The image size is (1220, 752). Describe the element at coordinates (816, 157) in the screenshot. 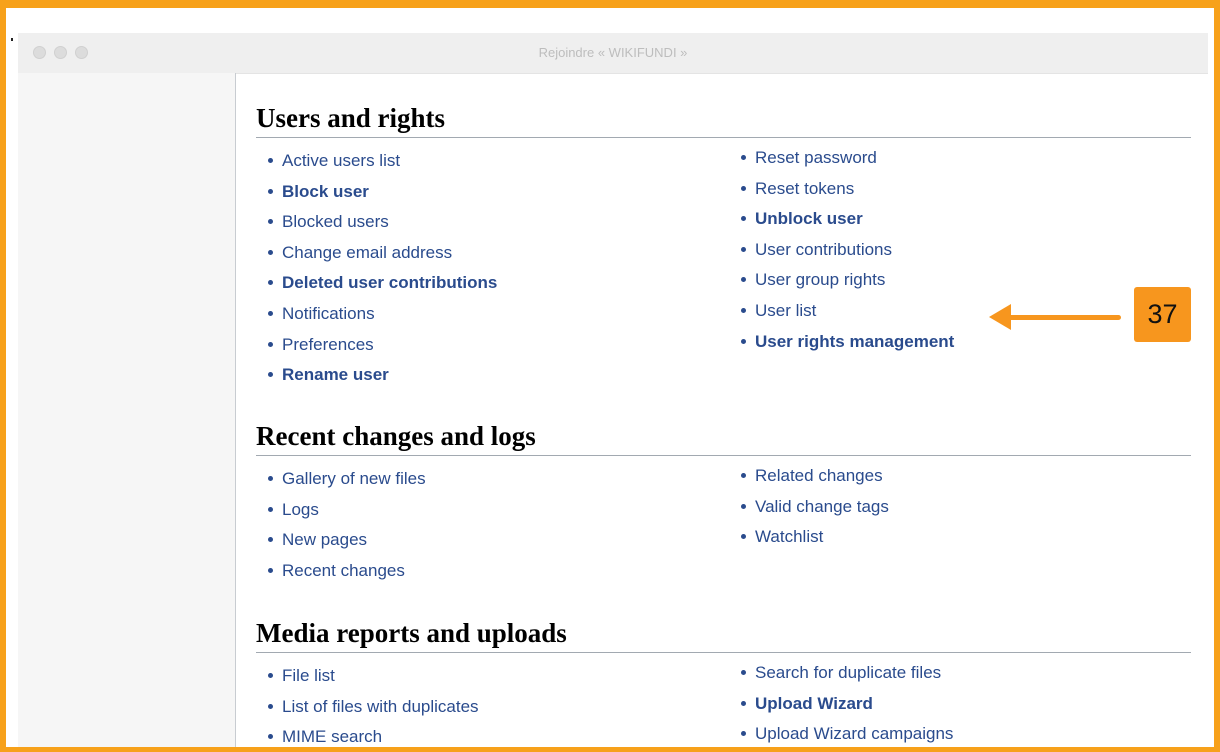

I see `link-label: Reset password` at that location.